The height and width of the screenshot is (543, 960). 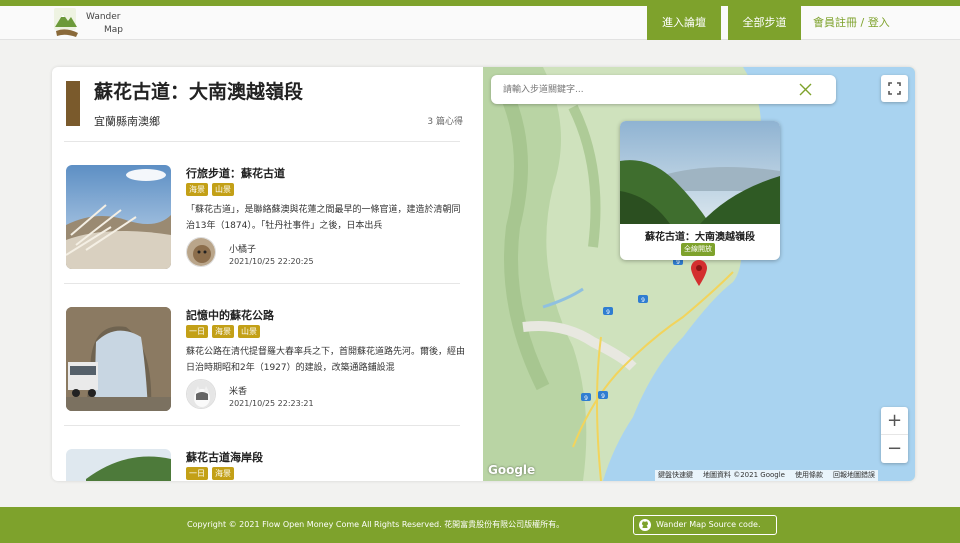 I want to click on post-date: 2021/10/25 22:20:25, so click(x=271, y=261).